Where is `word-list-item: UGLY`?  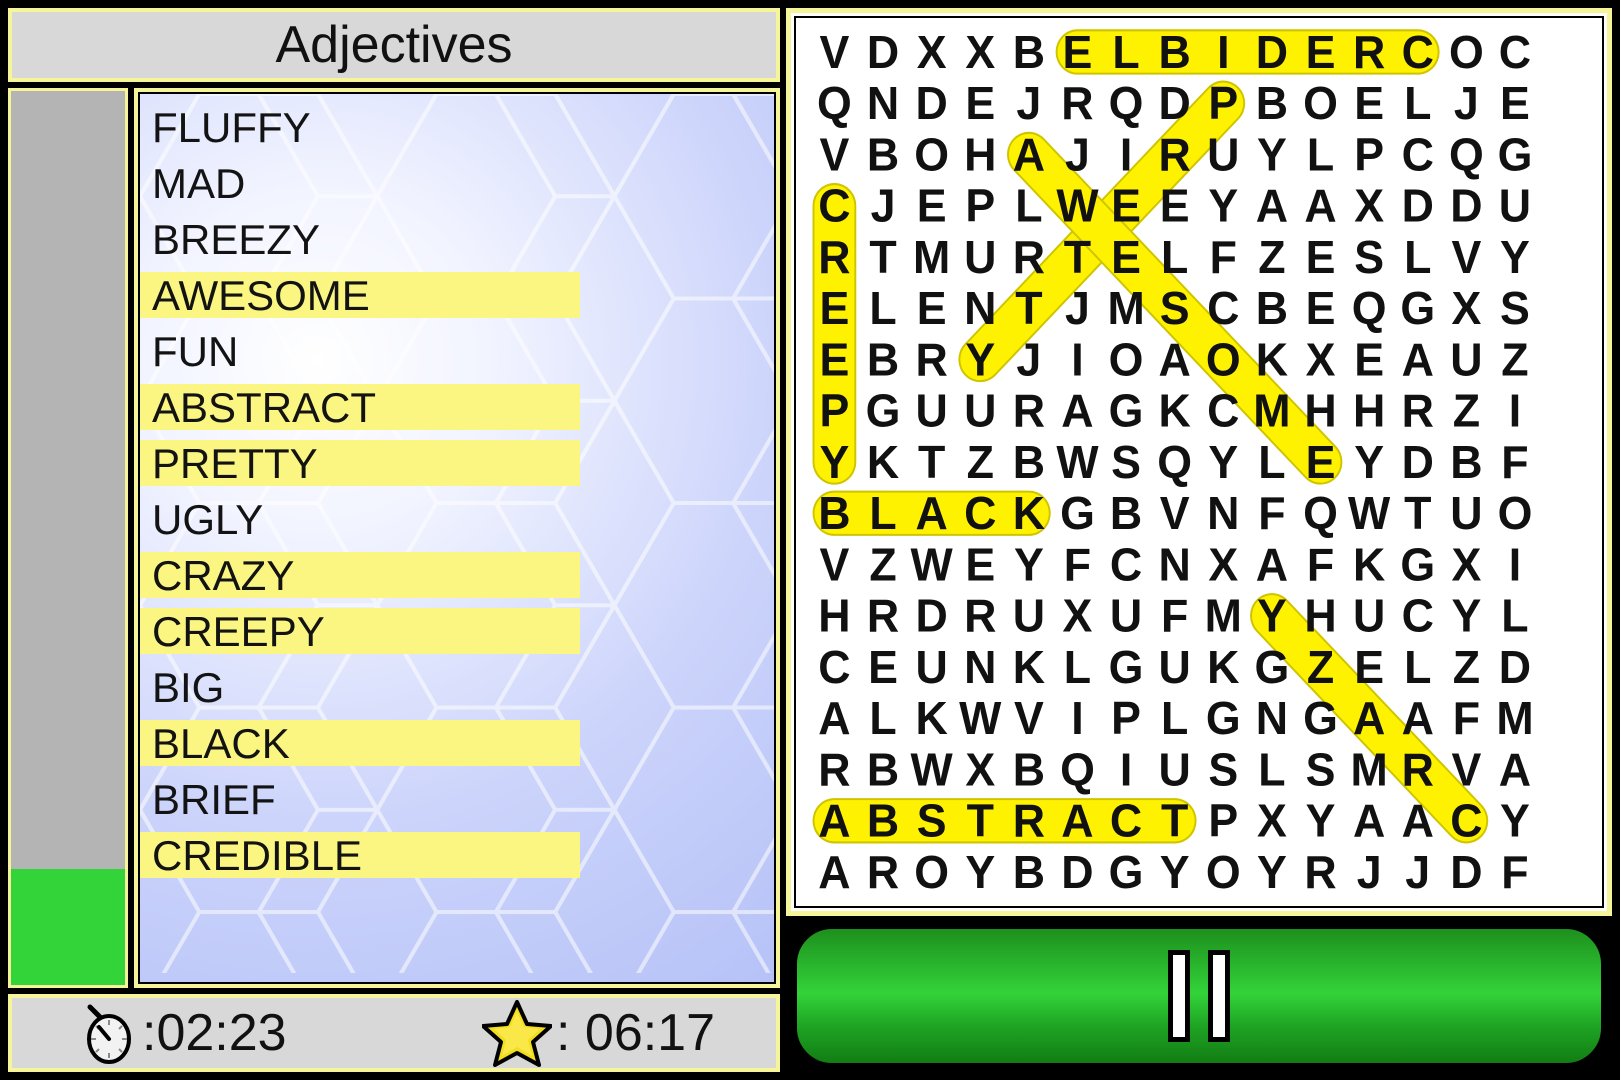
word-list-item: UGLY is located at coordinates (457, 520).